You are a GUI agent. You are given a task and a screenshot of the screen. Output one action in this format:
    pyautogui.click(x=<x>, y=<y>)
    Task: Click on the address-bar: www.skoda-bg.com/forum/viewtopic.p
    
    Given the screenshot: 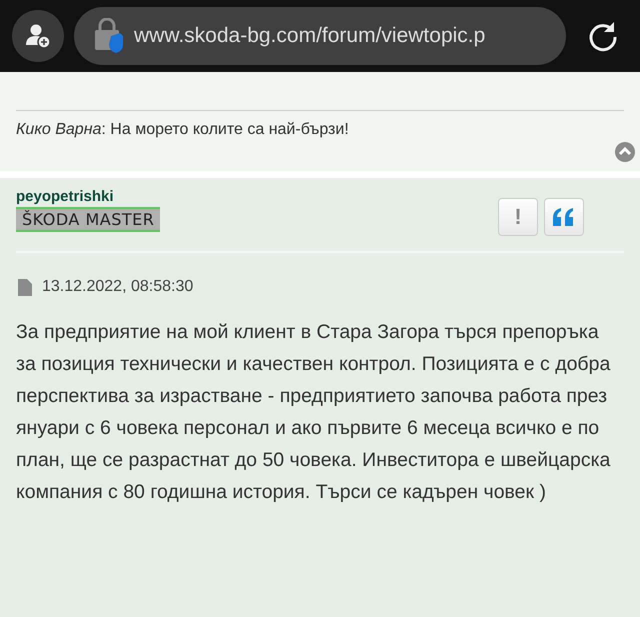 What is the action you would take?
    pyautogui.click(x=320, y=36)
    